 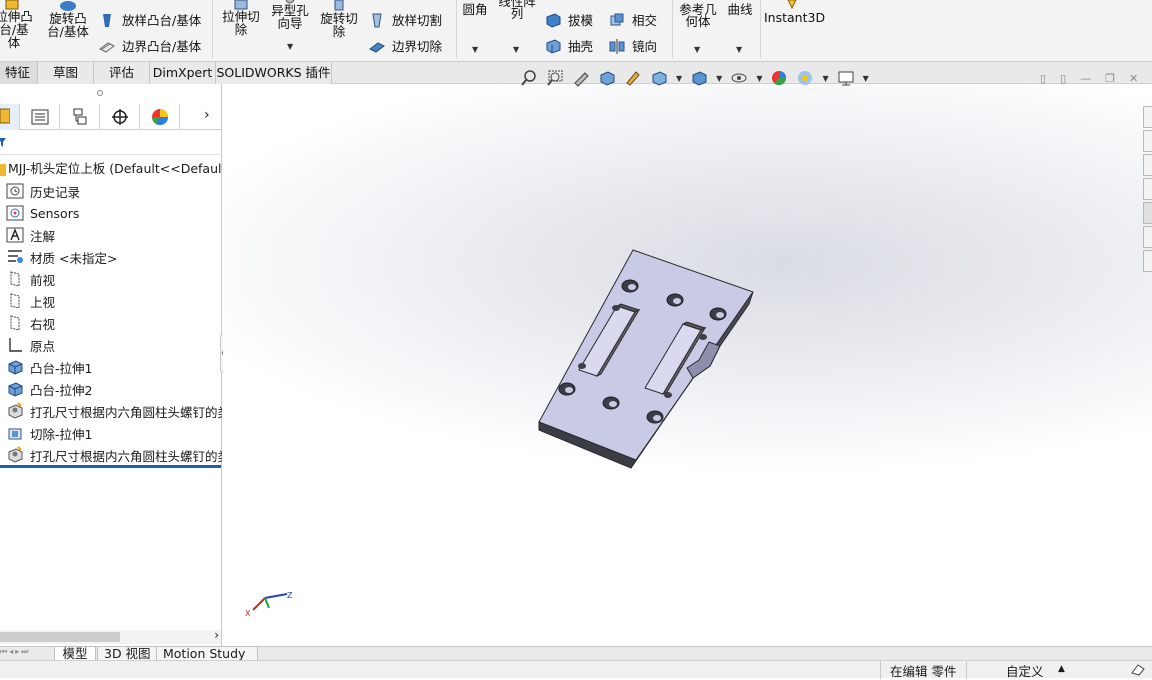 I want to click on section-view-icon, so click(x=607, y=78).